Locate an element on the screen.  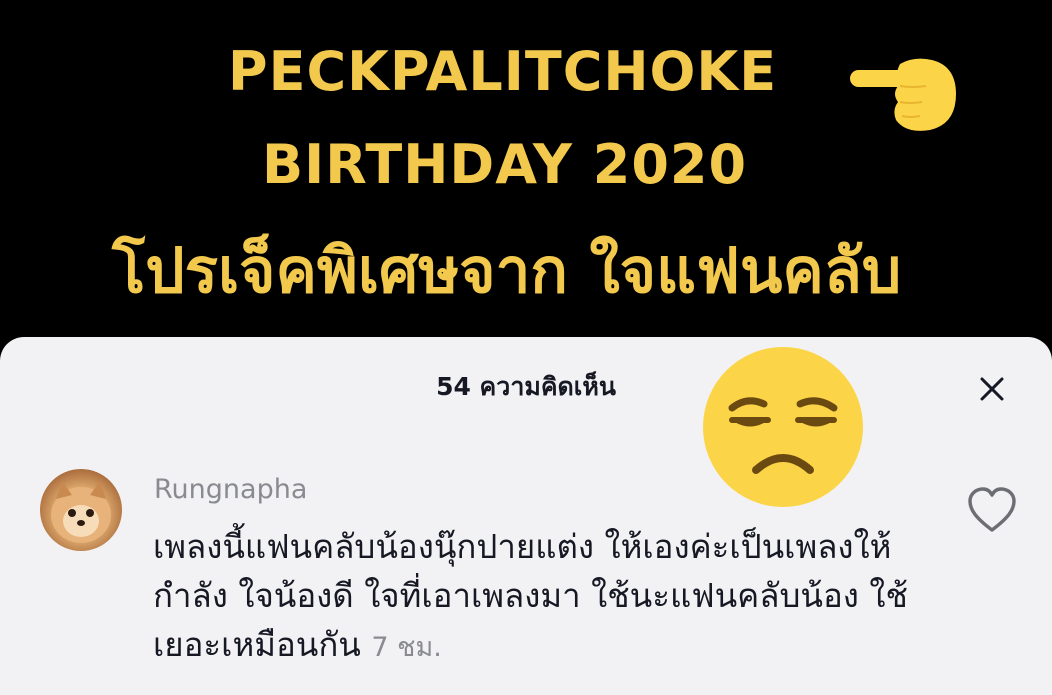
close-icon is located at coordinates (992, 389).